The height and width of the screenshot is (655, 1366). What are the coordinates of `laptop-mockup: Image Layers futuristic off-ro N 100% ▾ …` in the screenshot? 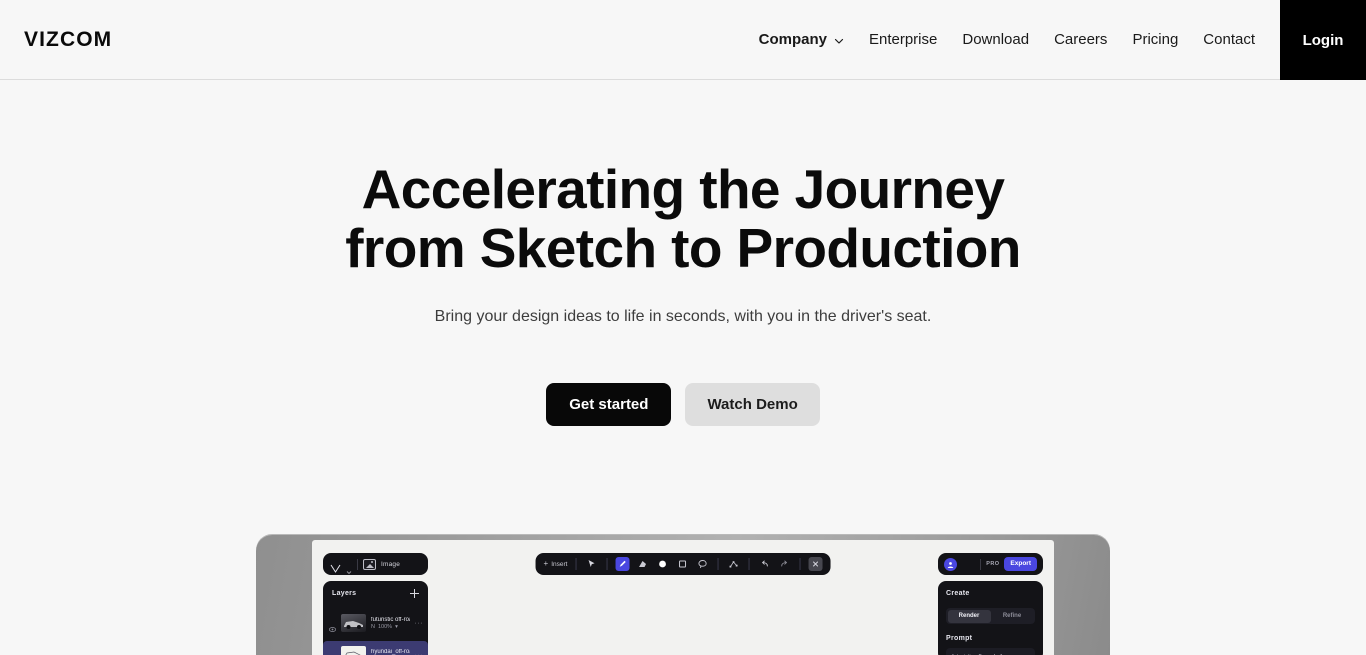 It's located at (683, 595).